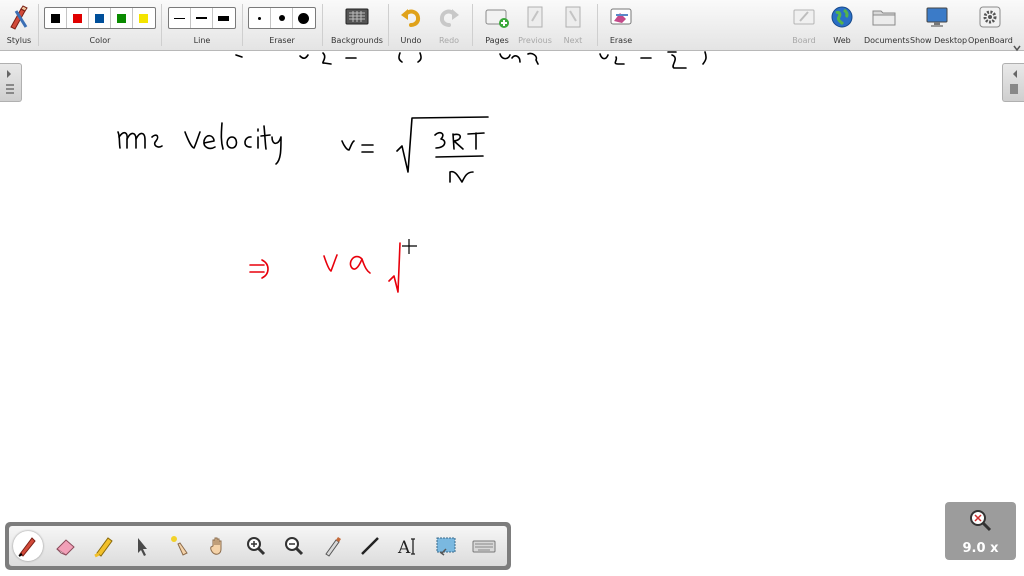  I want to click on laser-pointer-tool-button, so click(180, 546).